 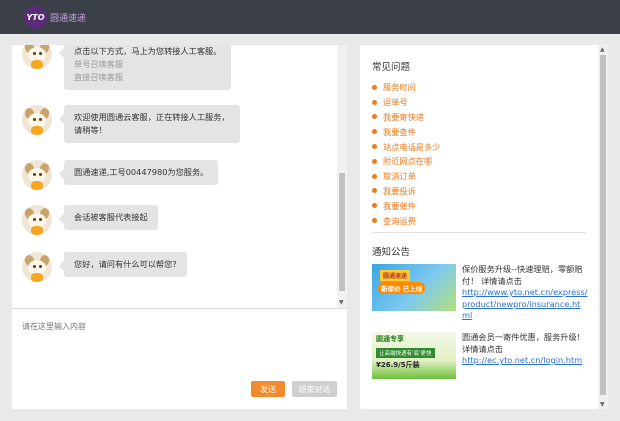 I want to click on message-bubble: 点击以下方式，马上为您转接人工客服。 单号召唤客服 直接召唤客服, so click(x=145, y=67).